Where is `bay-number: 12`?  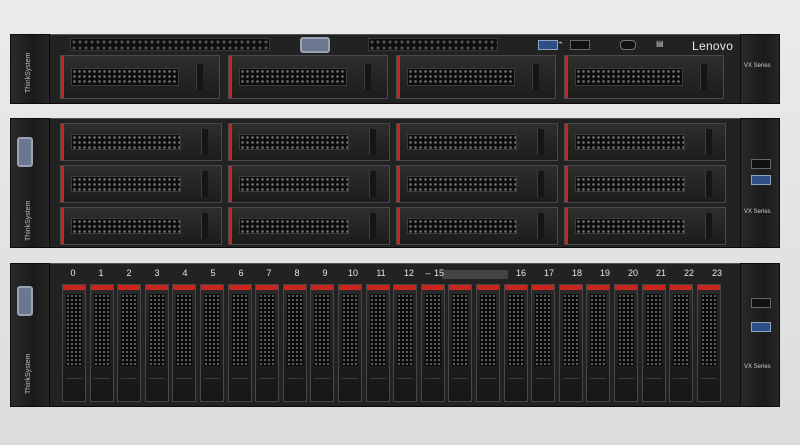 bay-number: 12 is located at coordinates (408, 273).